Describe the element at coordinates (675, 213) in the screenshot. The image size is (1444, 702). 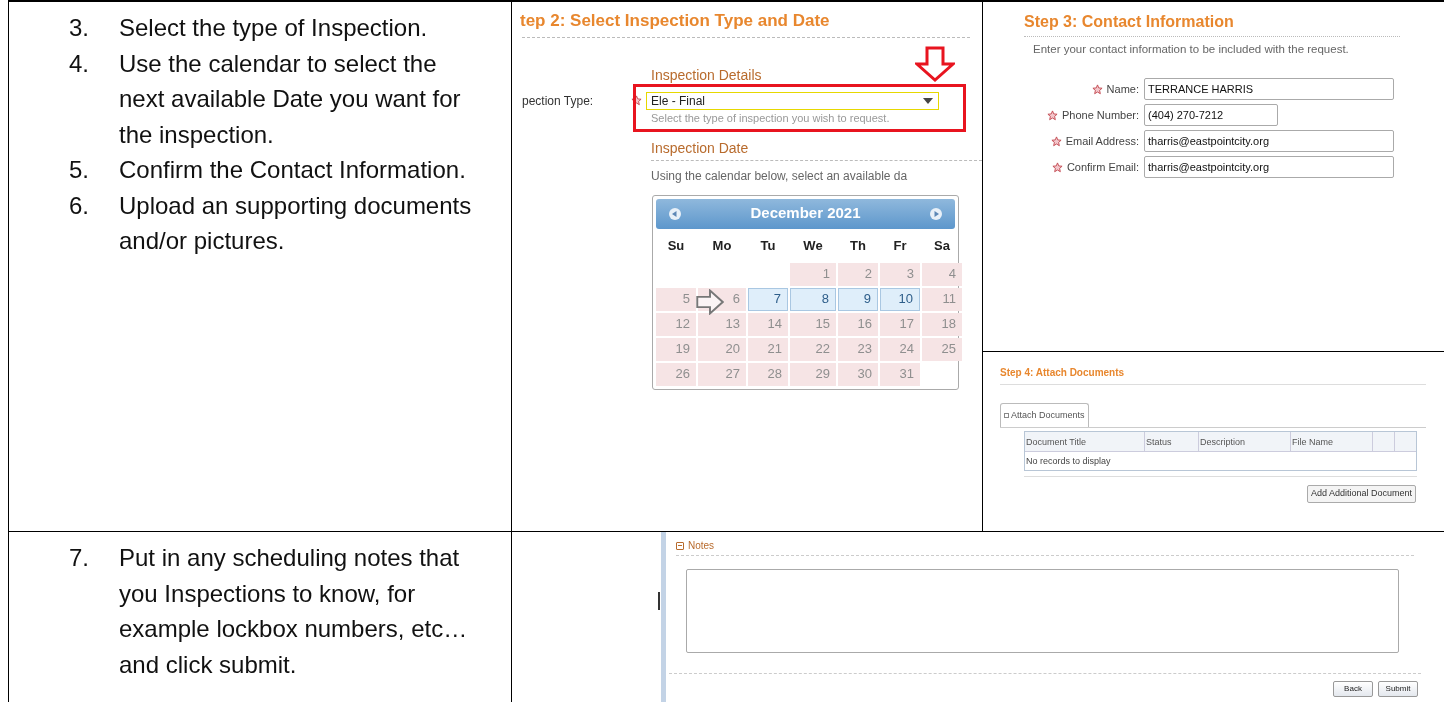
I see `previous-month-icon` at that location.